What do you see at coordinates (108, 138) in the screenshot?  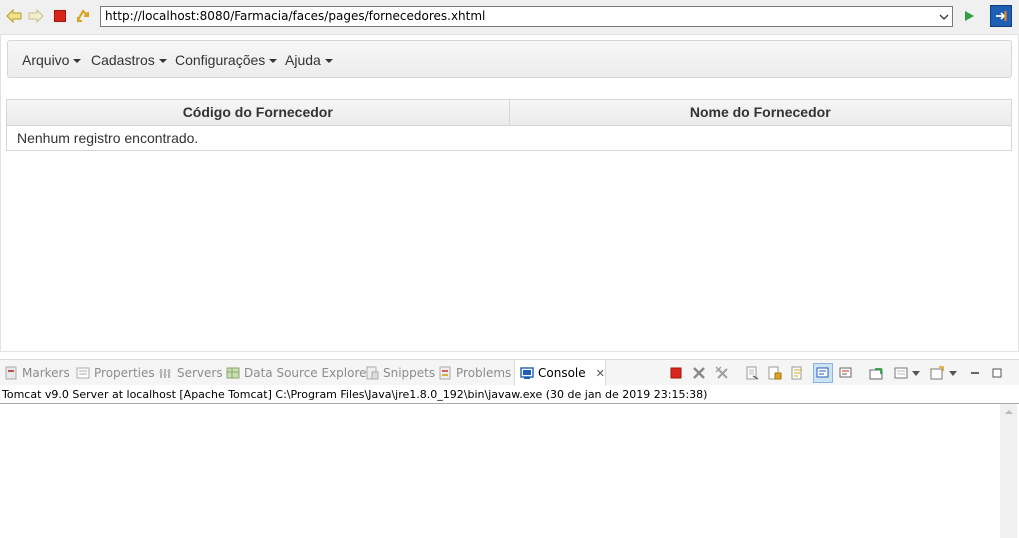 I see `empty-message: Nenhum registro encontrado.` at bounding box center [108, 138].